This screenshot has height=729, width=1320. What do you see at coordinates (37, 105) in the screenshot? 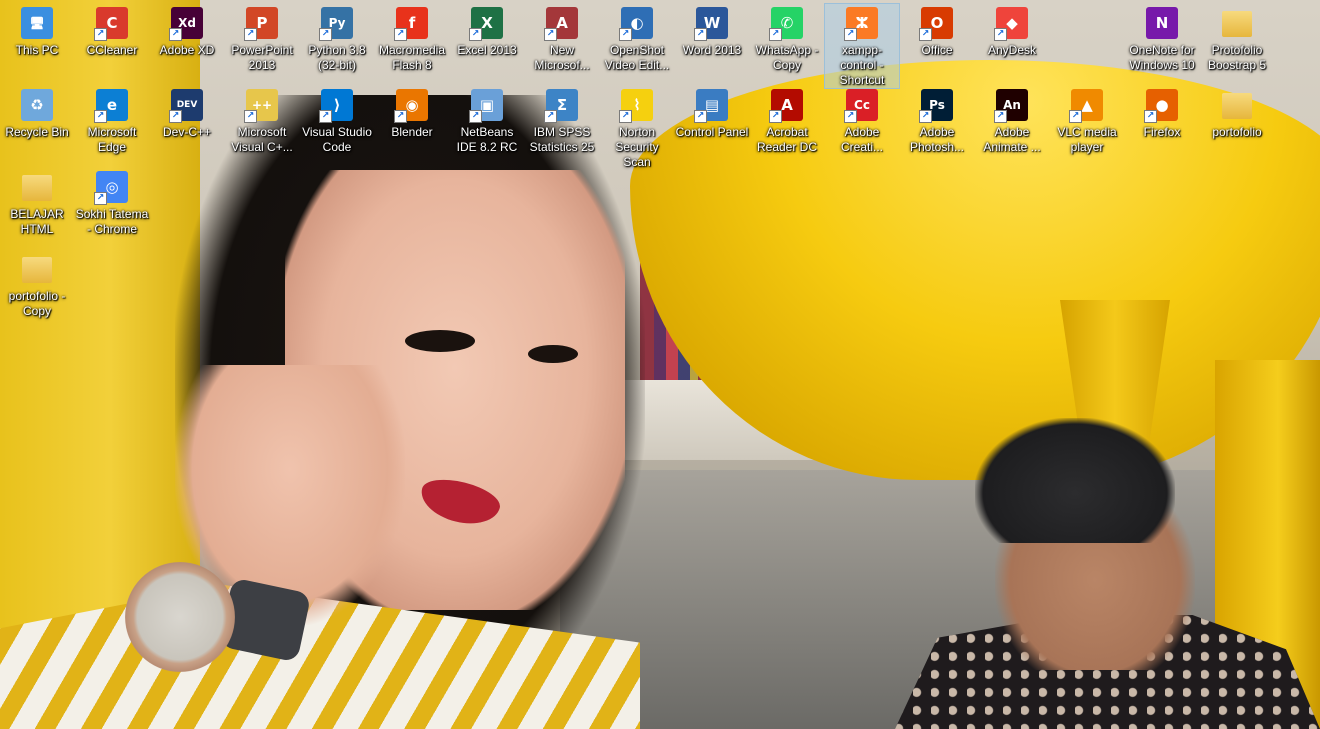
I see `recycle-bin-icon: ♻` at bounding box center [37, 105].